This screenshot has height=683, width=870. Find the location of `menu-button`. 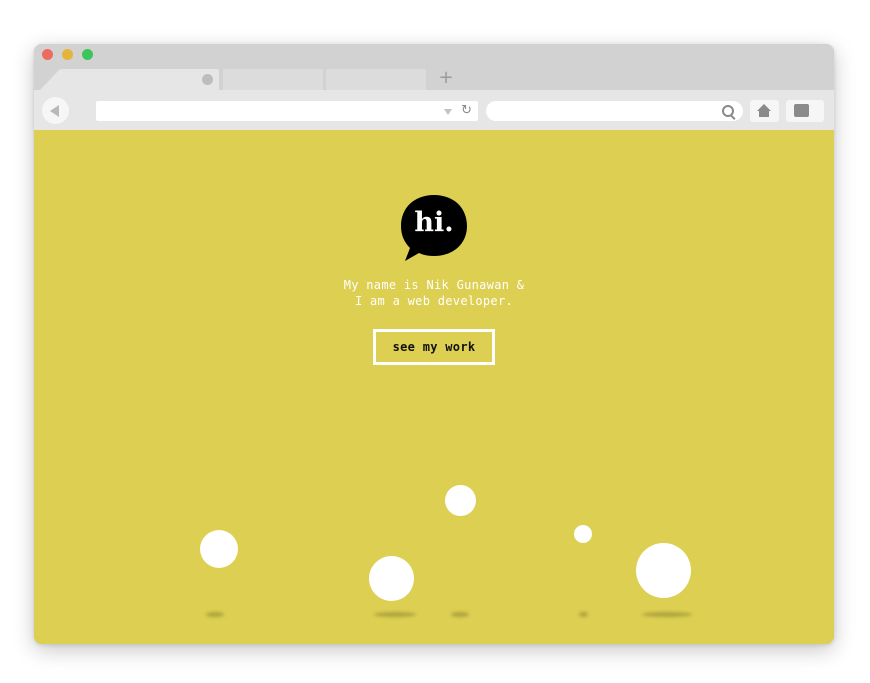

menu-button is located at coordinates (805, 111).